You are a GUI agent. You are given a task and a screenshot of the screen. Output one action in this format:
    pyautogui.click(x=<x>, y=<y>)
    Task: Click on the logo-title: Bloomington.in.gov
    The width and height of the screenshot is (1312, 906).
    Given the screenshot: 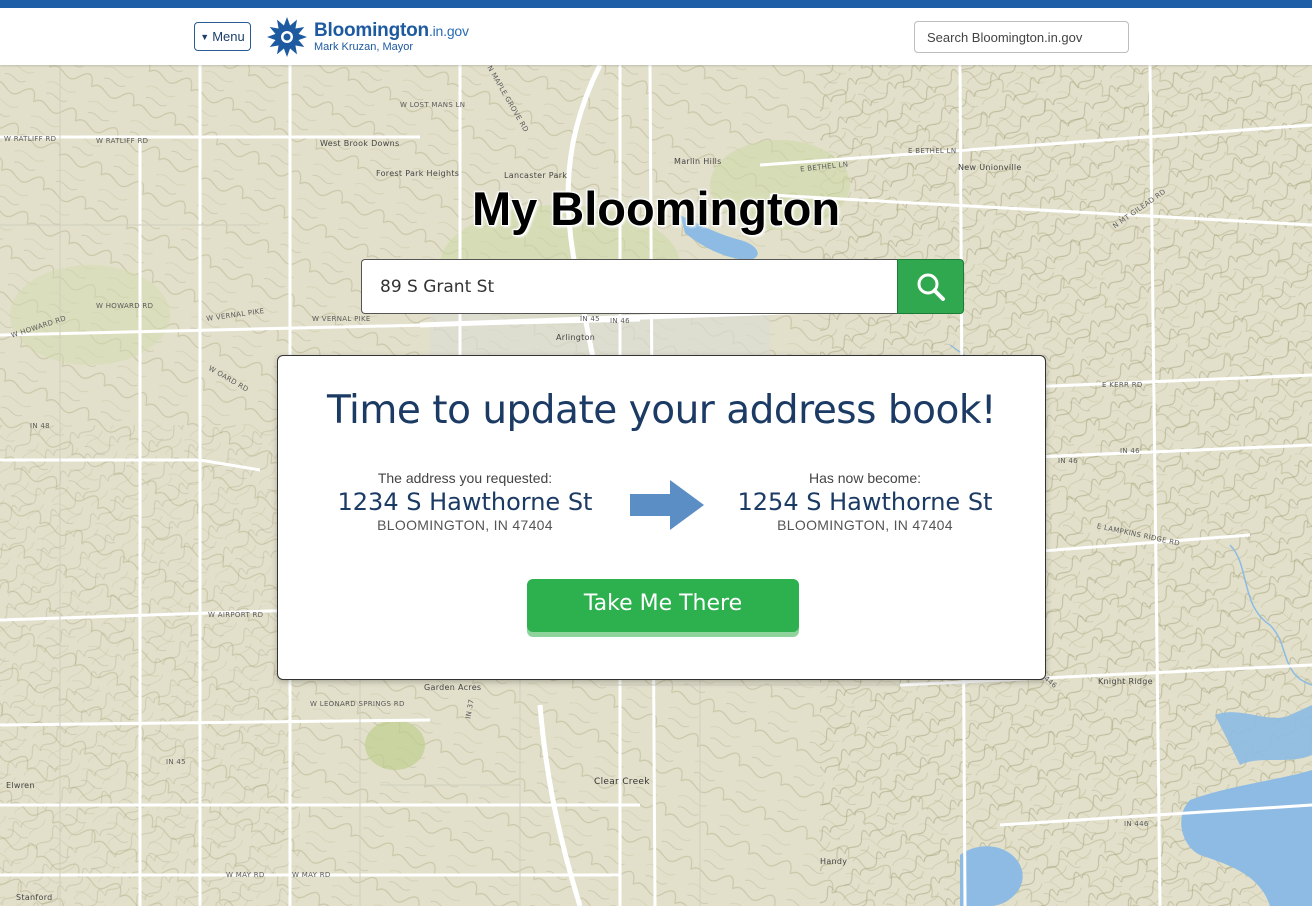 What is the action you would take?
    pyautogui.click(x=391, y=31)
    